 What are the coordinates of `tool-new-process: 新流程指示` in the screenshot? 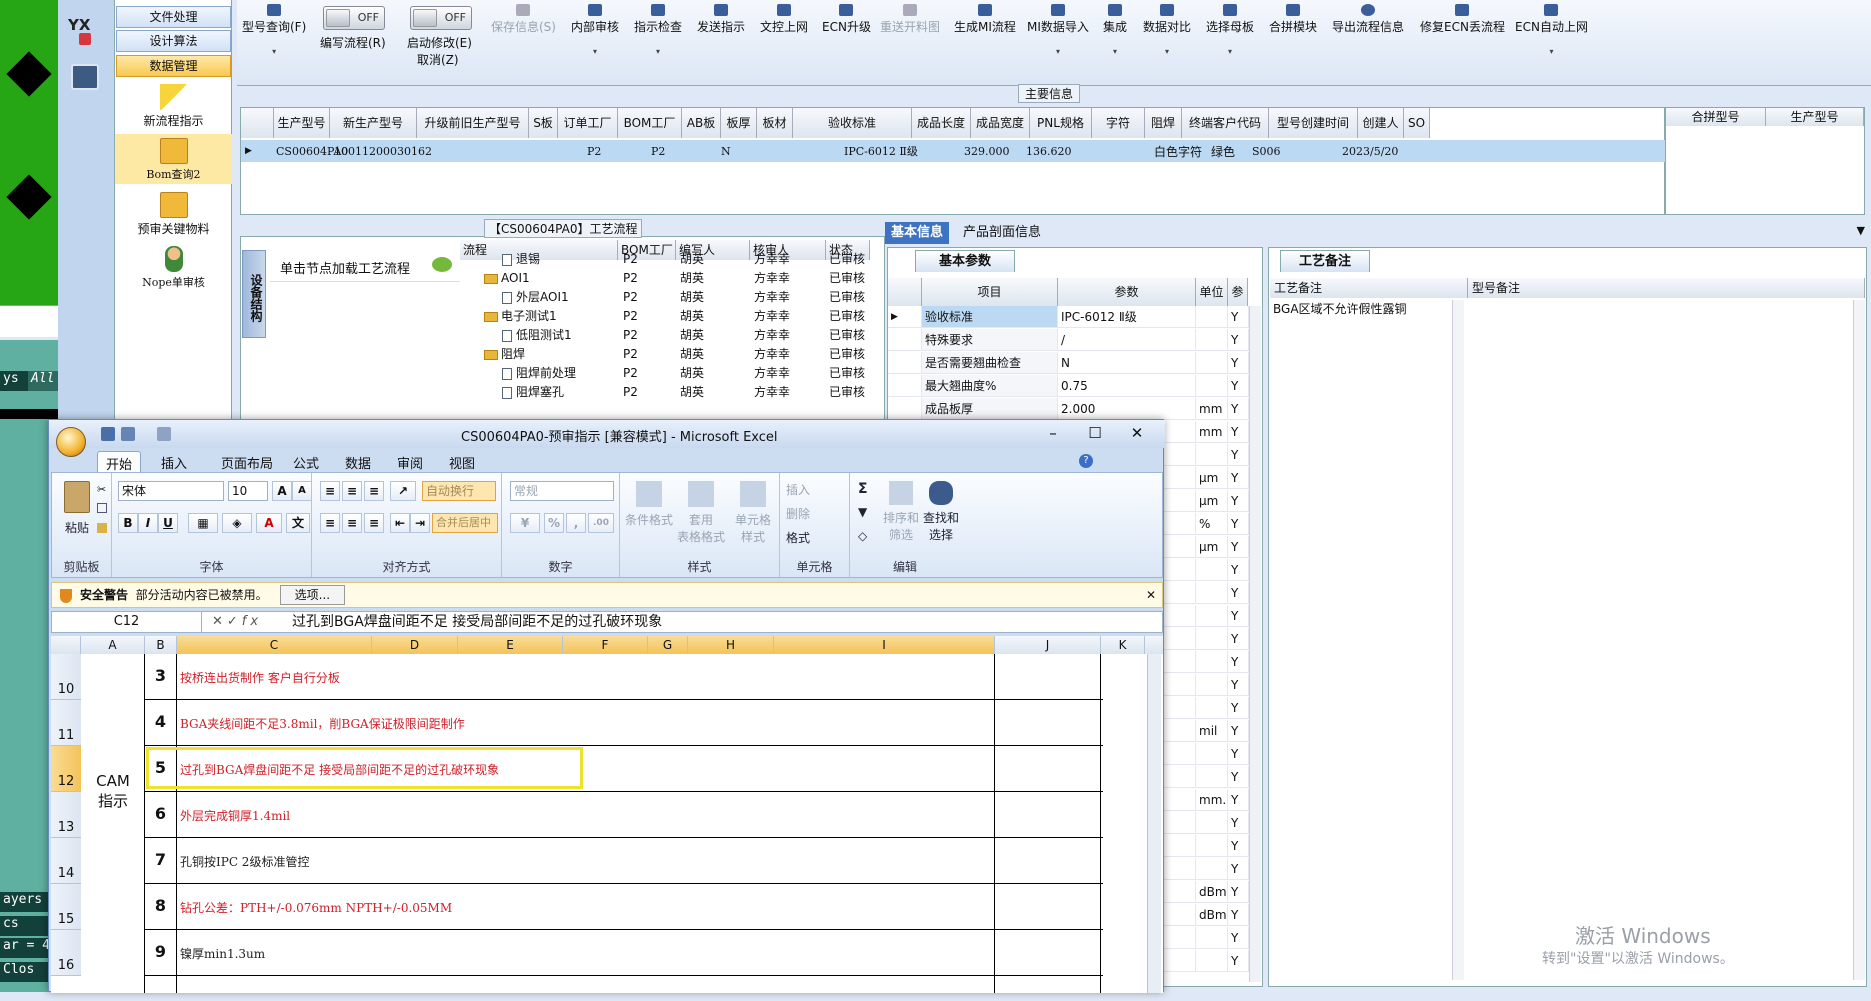 It's located at (173, 105).